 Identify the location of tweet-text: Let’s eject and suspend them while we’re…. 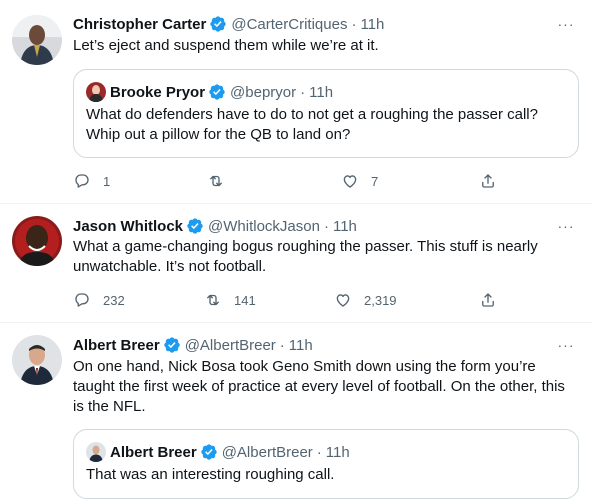
(226, 45).